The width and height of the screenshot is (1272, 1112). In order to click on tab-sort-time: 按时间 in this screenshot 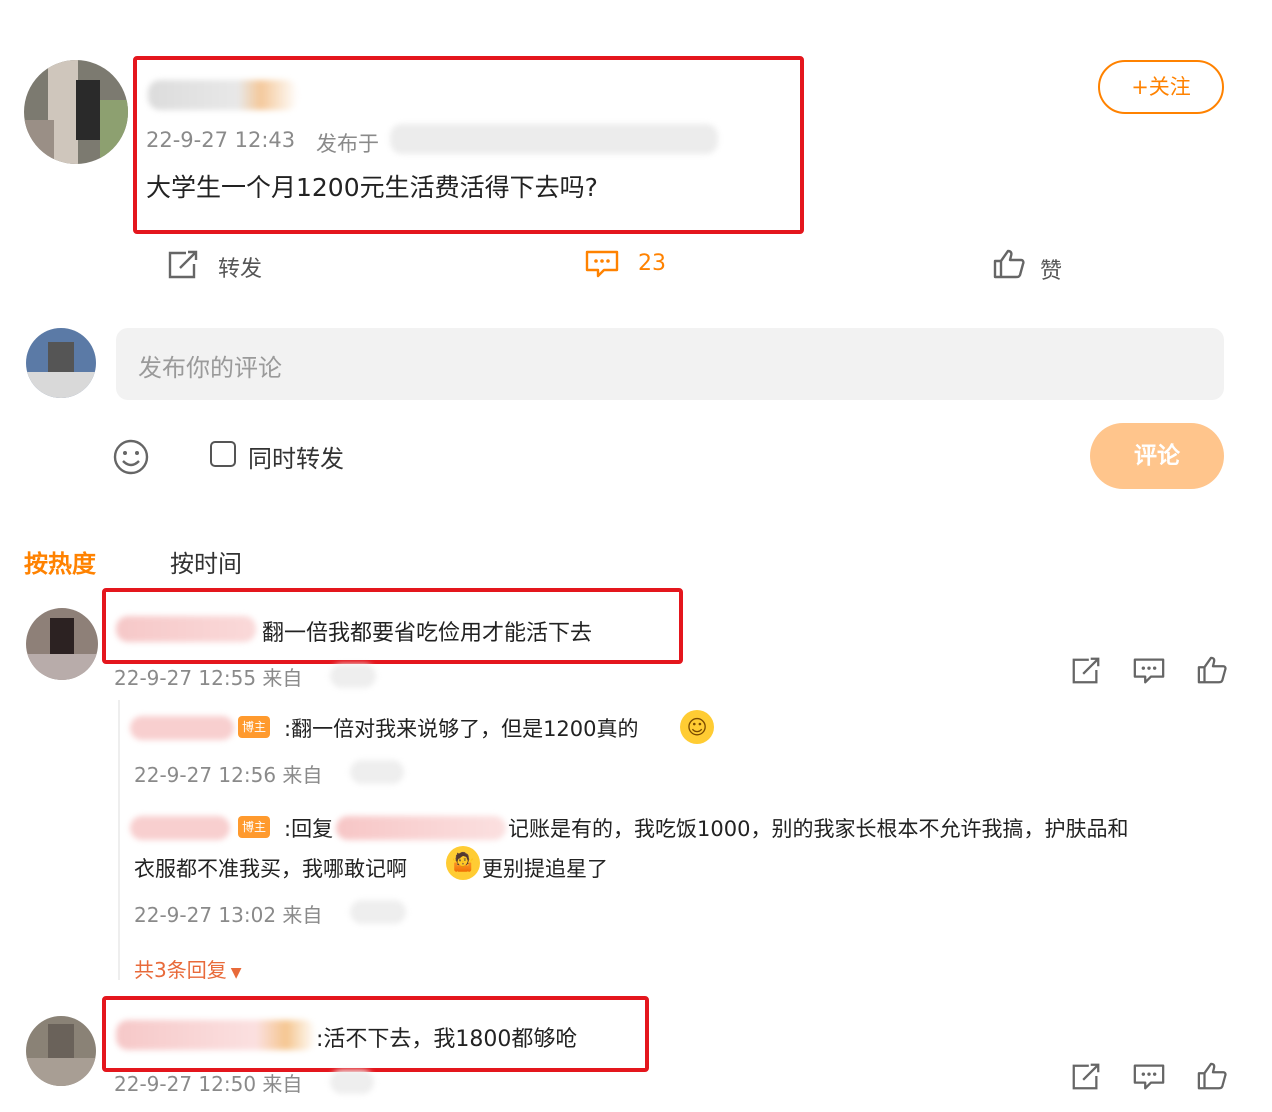, I will do `click(206, 561)`.